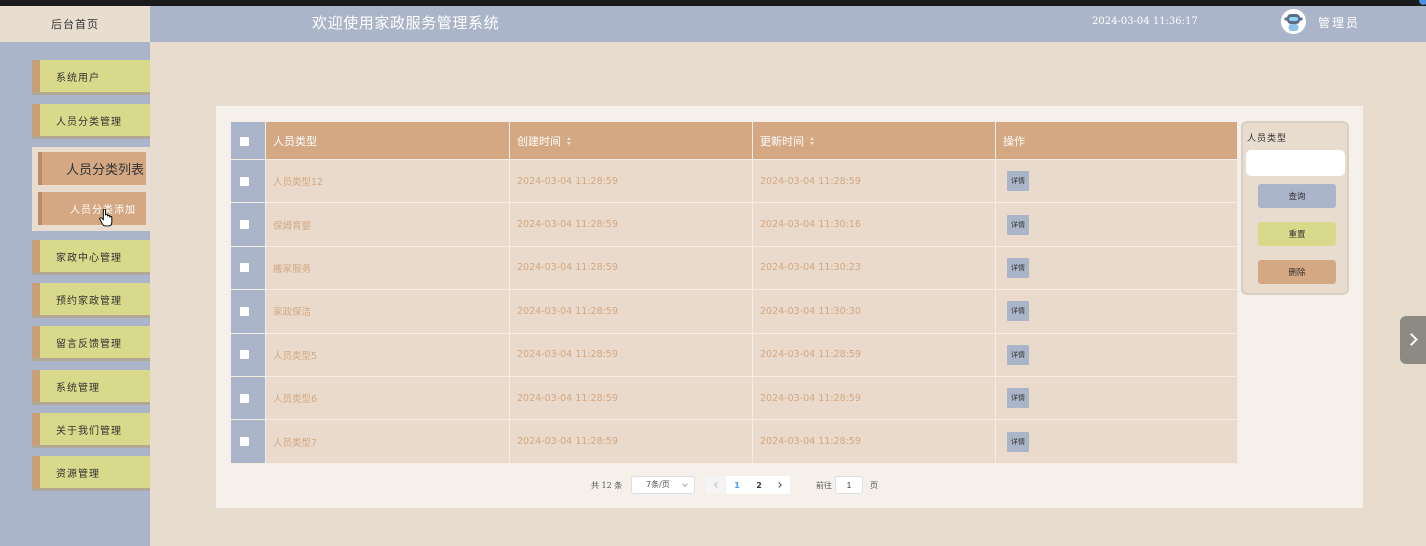 Image resolution: width=1426 pixels, height=546 pixels. I want to click on prev-page-button, so click(716, 485).